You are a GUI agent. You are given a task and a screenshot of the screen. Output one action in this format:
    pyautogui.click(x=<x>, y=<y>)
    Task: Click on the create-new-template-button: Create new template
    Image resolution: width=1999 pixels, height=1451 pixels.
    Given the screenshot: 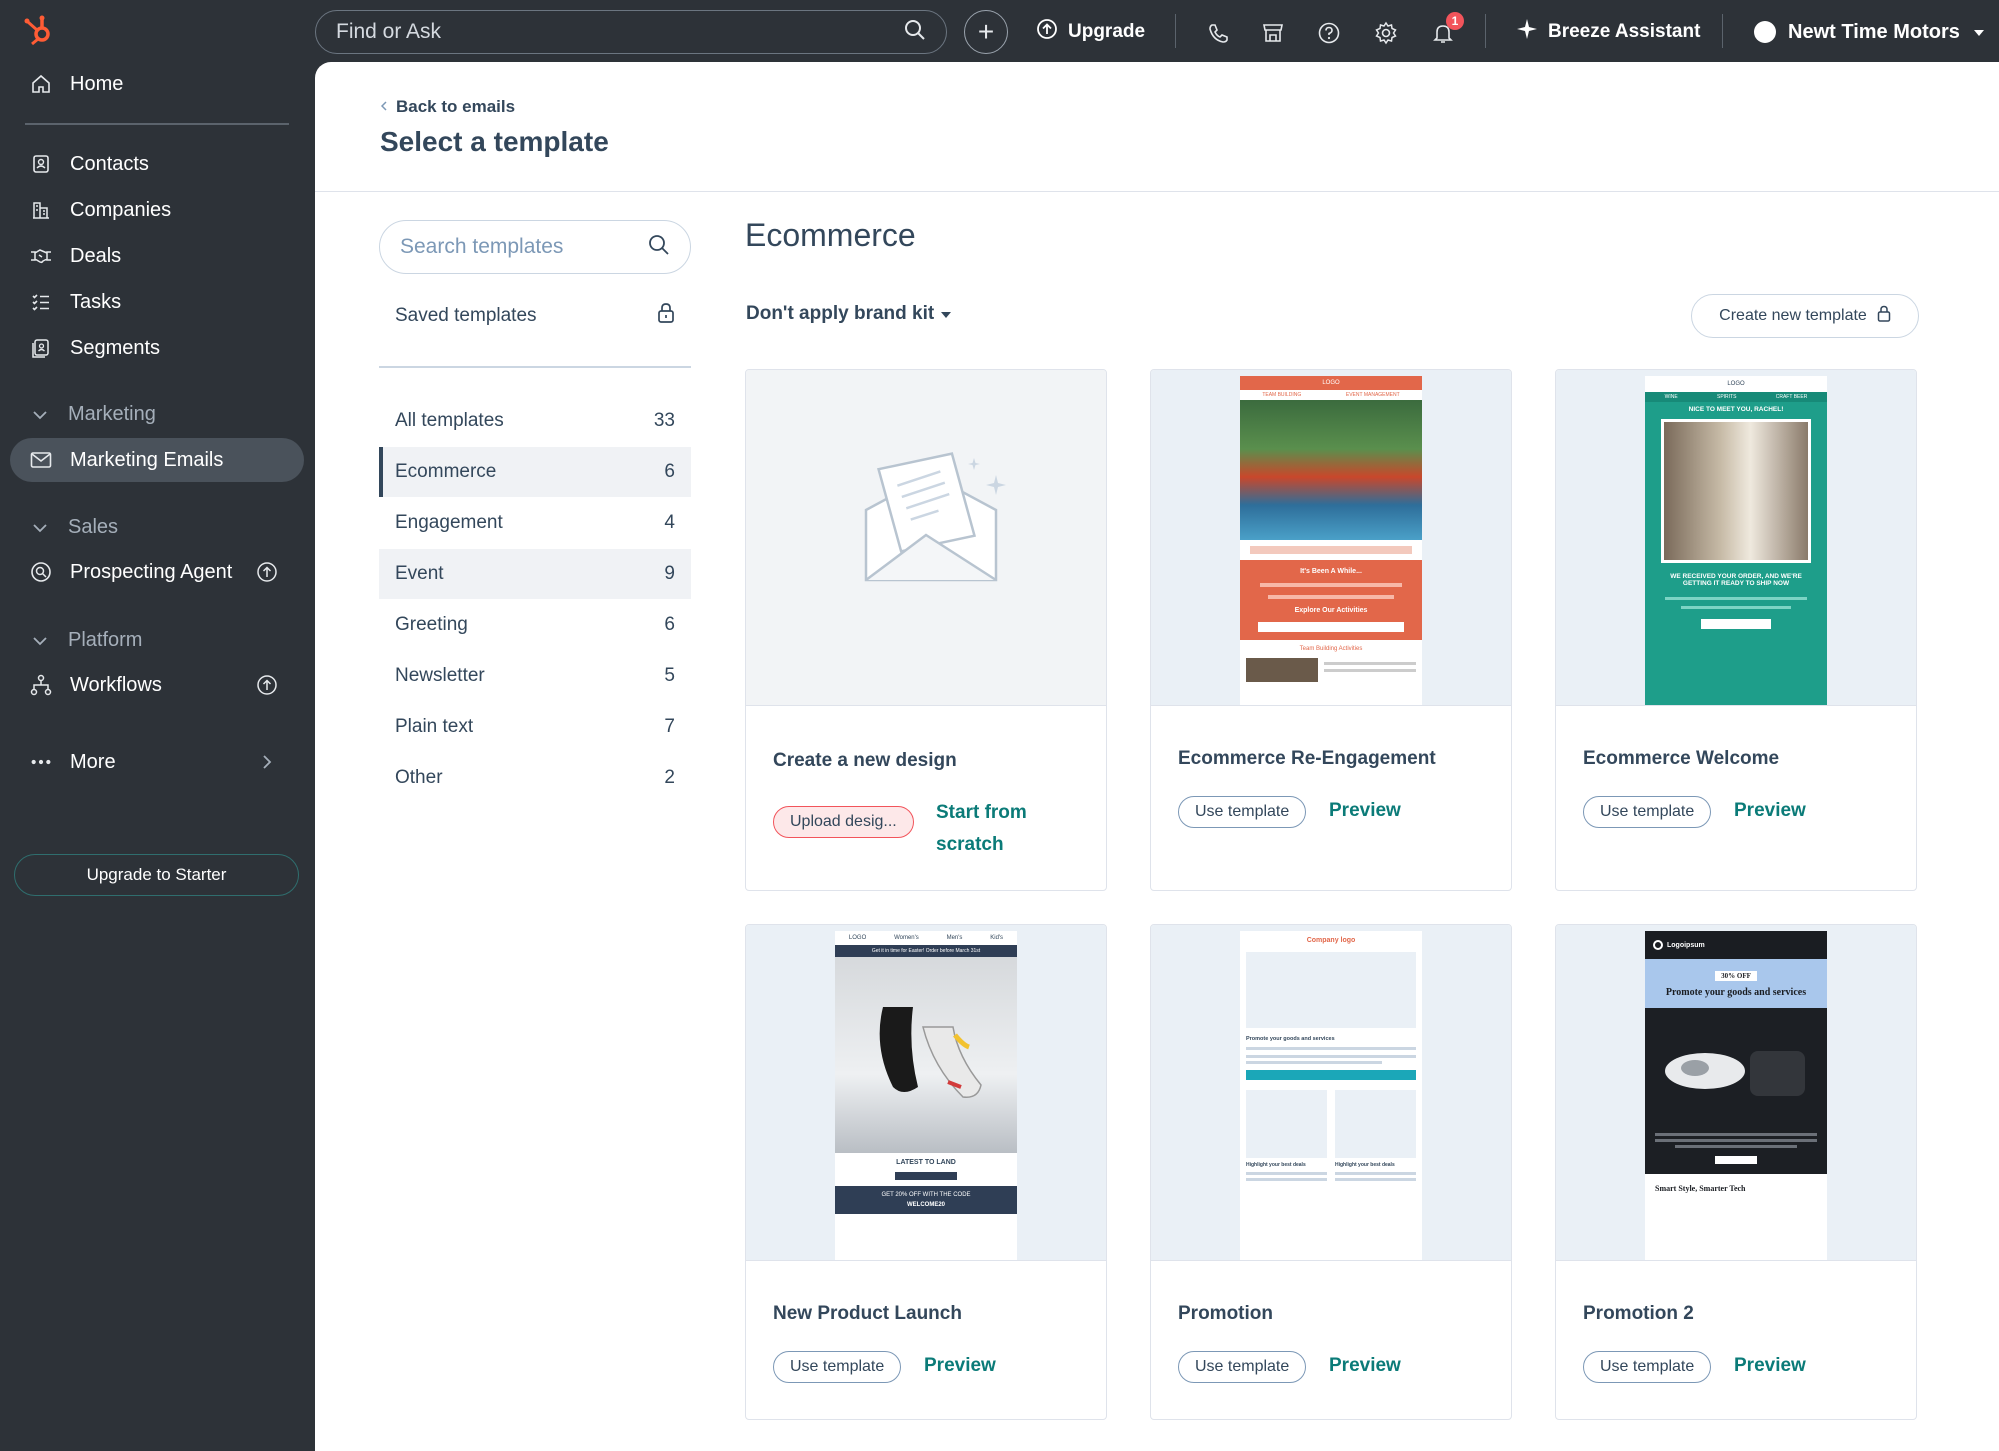 What is the action you would take?
    pyautogui.click(x=1805, y=316)
    